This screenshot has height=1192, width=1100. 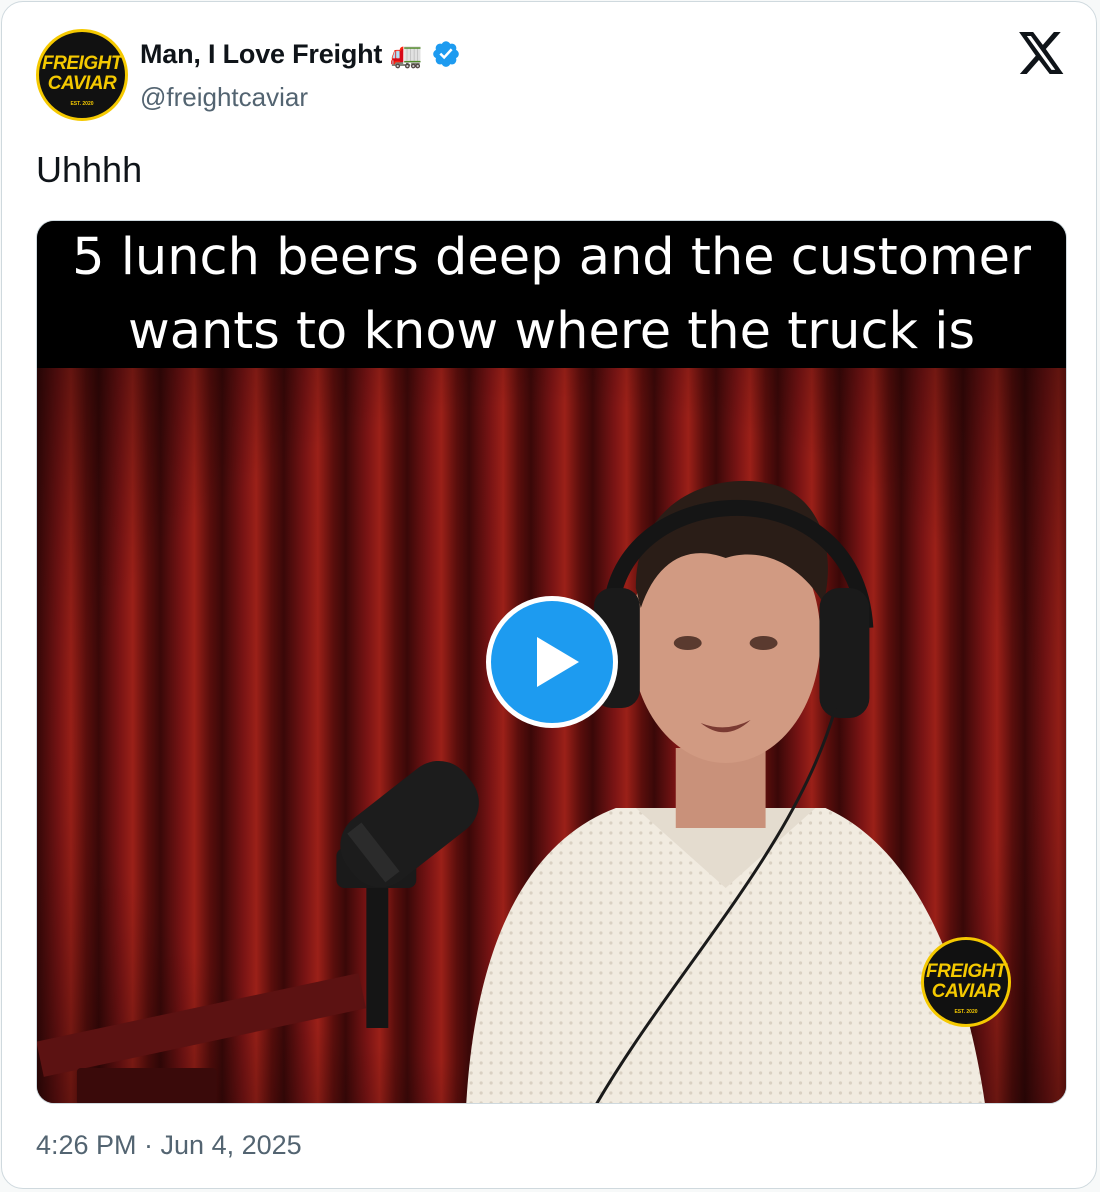 What do you see at coordinates (551, 331) in the screenshot?
I see `video-caption-line2: wants to know where the truck is` at bounding box center [551, 331].